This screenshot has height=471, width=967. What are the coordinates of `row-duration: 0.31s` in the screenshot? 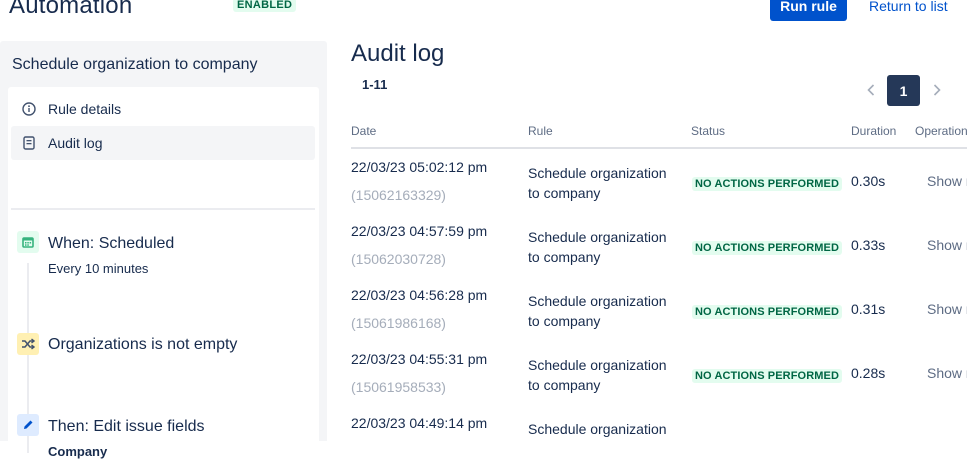 It's located at (868, 309).